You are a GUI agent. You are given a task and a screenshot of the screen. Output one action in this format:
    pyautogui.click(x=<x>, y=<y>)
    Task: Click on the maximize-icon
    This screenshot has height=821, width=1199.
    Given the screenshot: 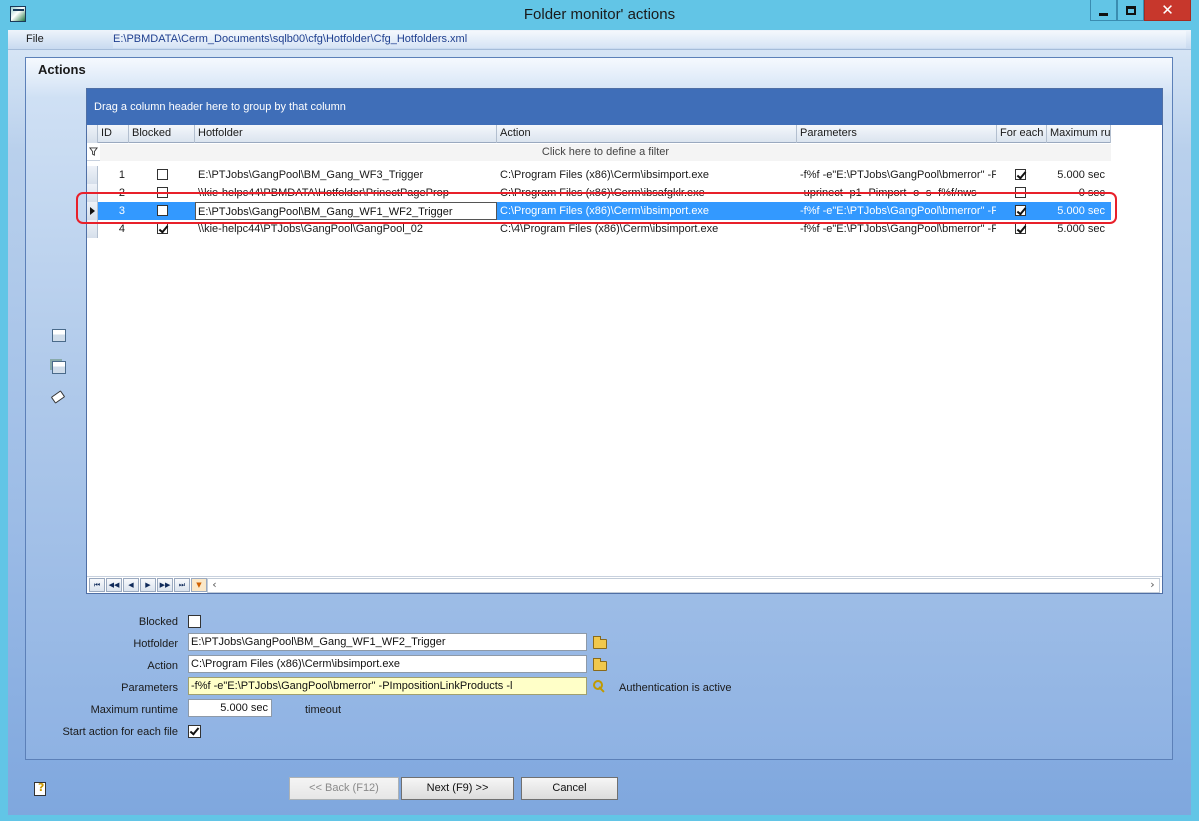 What is the action you would take?
    pyautogui.click(x=1130, y=10)
    